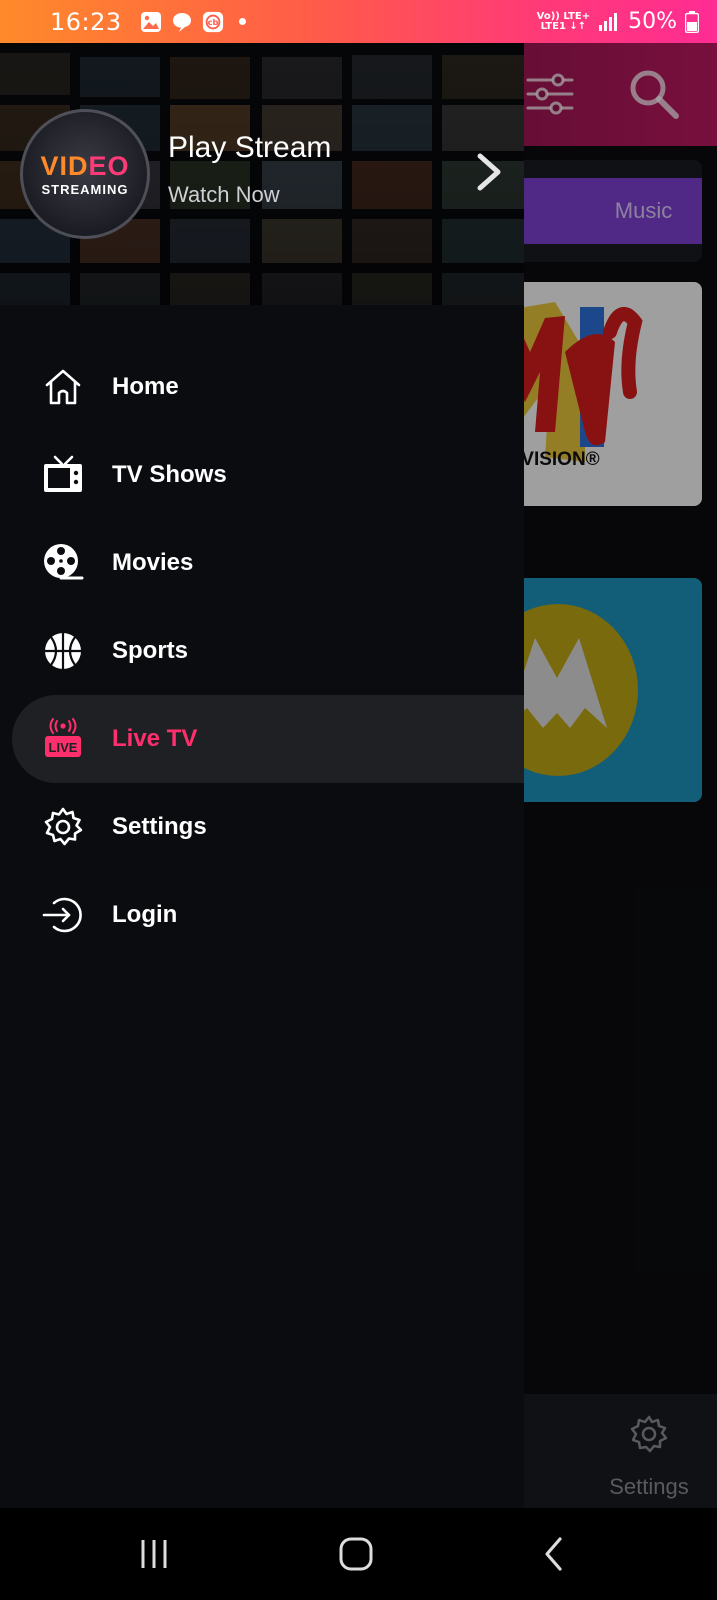 This screenshot has width=717, height=1600. Describe the element at coordinates (250, 147) in the screenshot. I see `drawer-title: Play Stream` at that location.